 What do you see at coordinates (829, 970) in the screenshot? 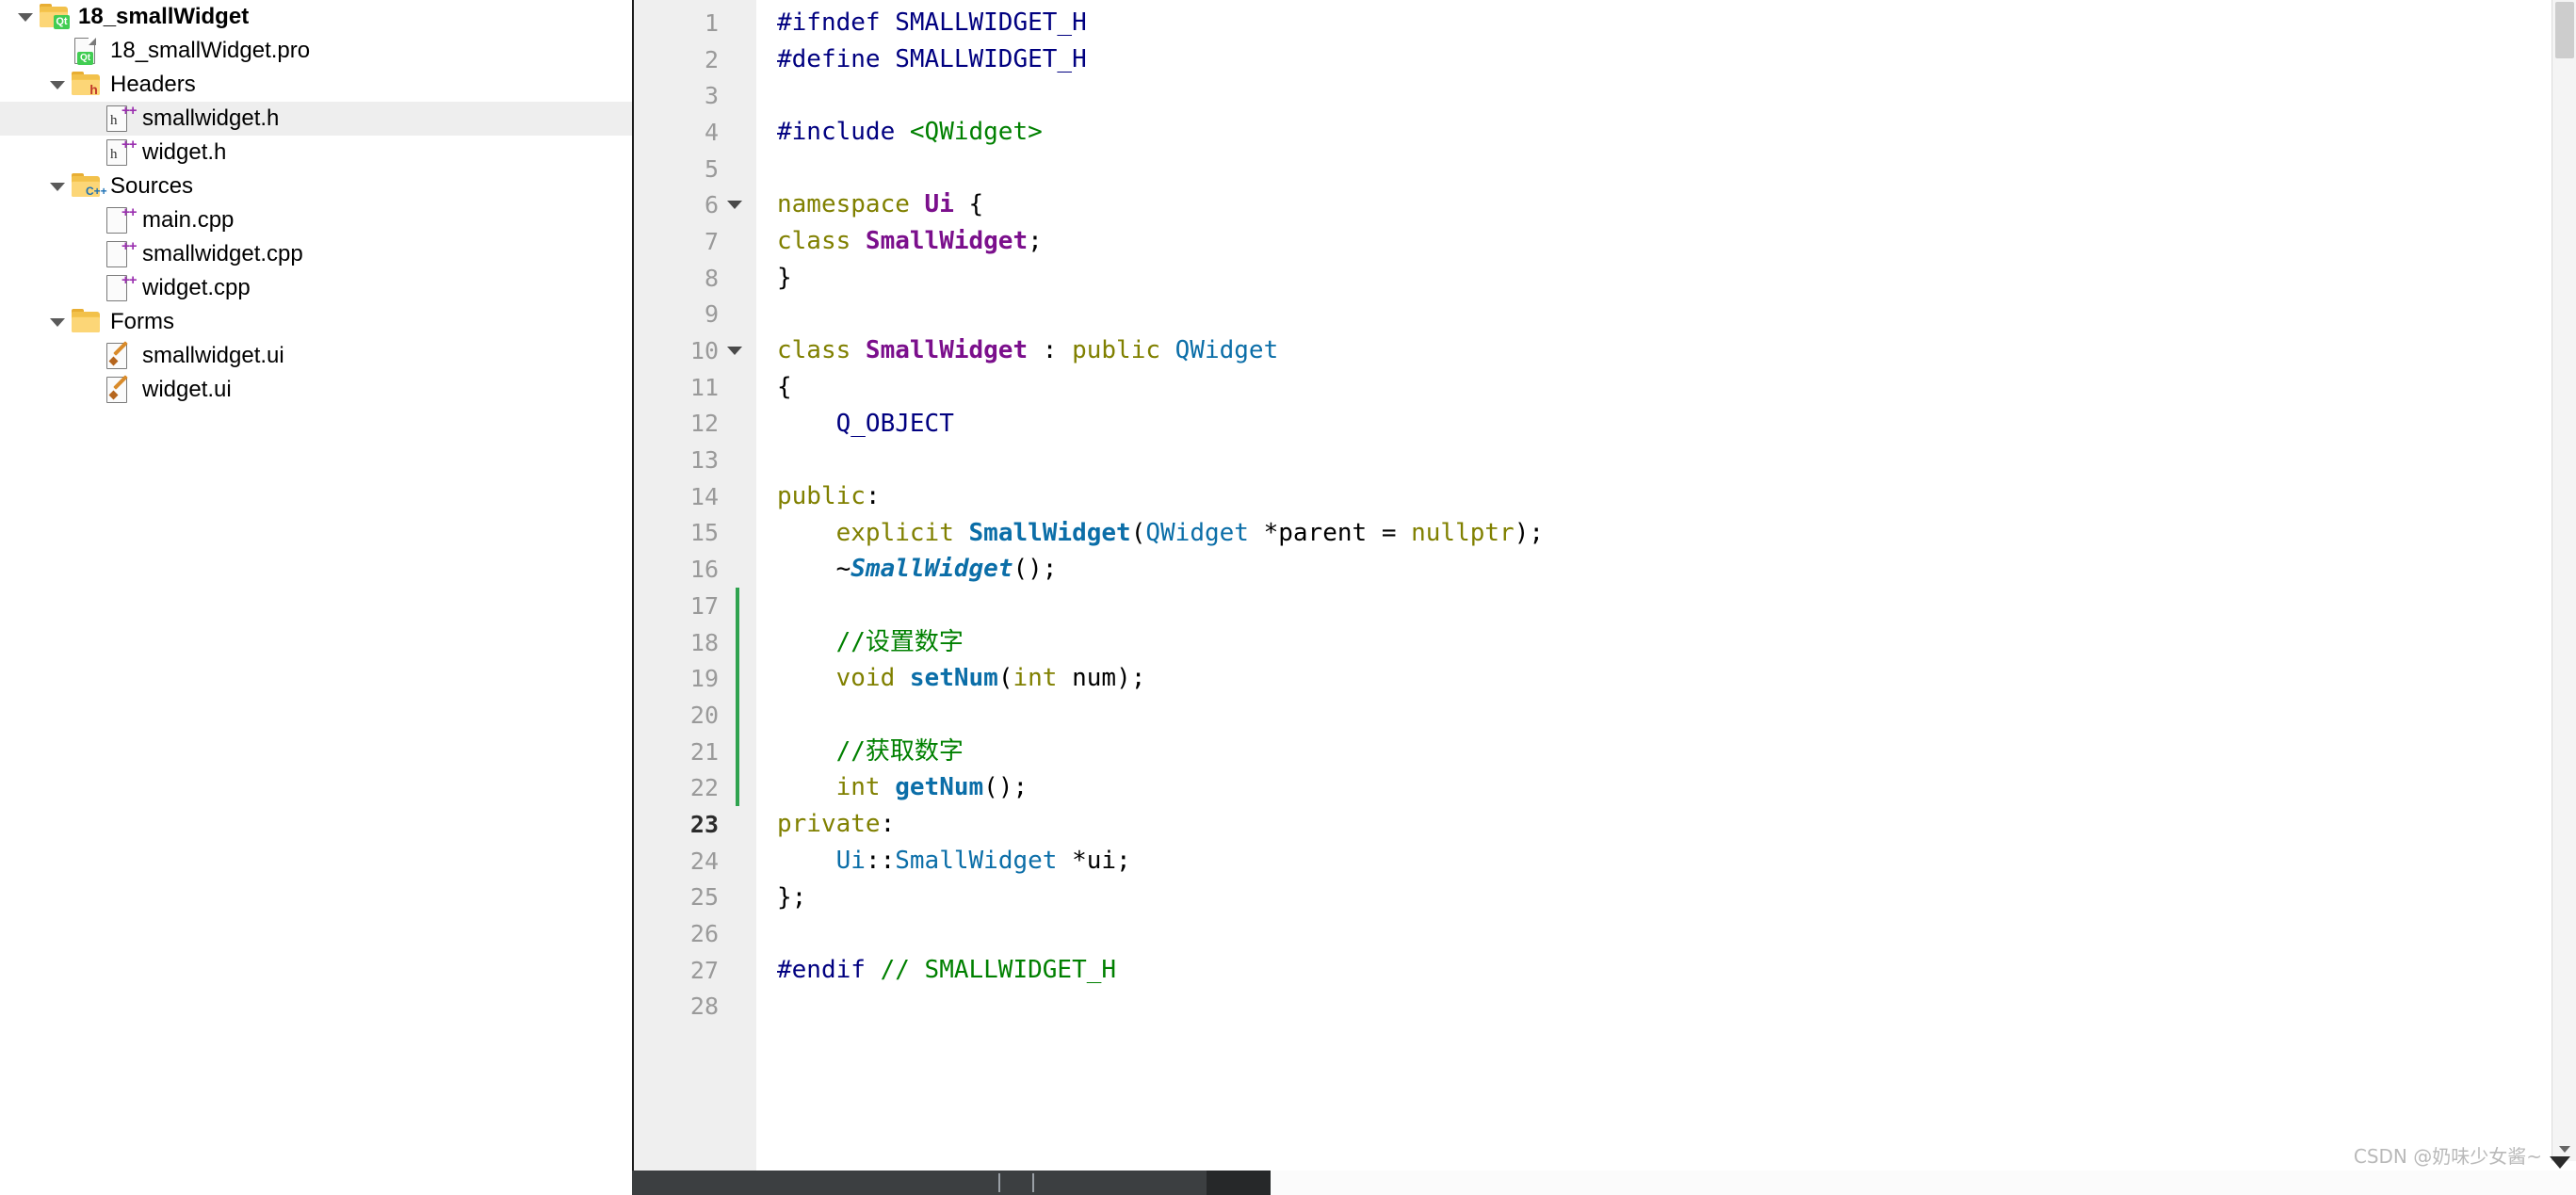
I see `code-token: #endif` at bounding box center [829, 970].